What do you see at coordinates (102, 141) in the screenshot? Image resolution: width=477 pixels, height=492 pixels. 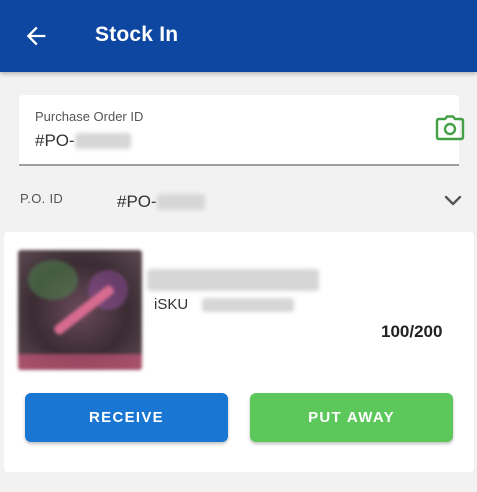 I see `redacted-po-number` at bounding box center [102, 141].